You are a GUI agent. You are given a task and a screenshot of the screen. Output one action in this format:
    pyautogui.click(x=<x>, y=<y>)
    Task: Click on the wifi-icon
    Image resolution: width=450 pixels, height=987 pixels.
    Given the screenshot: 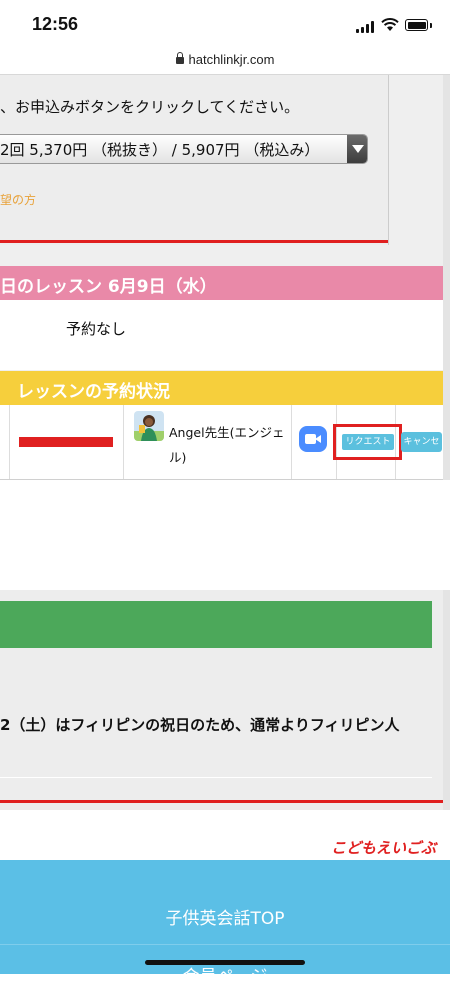 What is the action you would take?
    pyautogui.click(x=390, y=24)
    